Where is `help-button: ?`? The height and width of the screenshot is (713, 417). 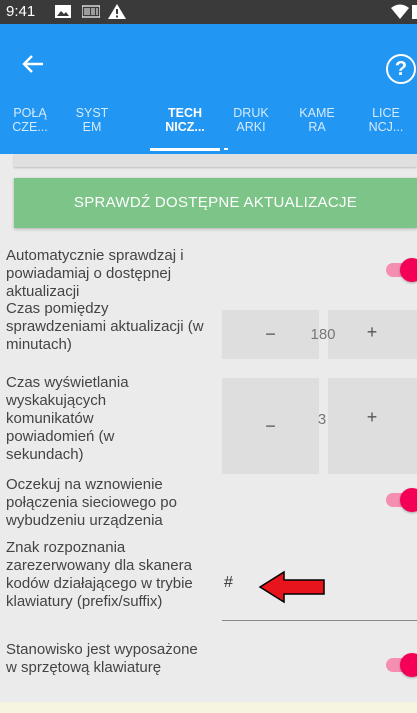
help-button: ? is located at coordinates (401, 69).